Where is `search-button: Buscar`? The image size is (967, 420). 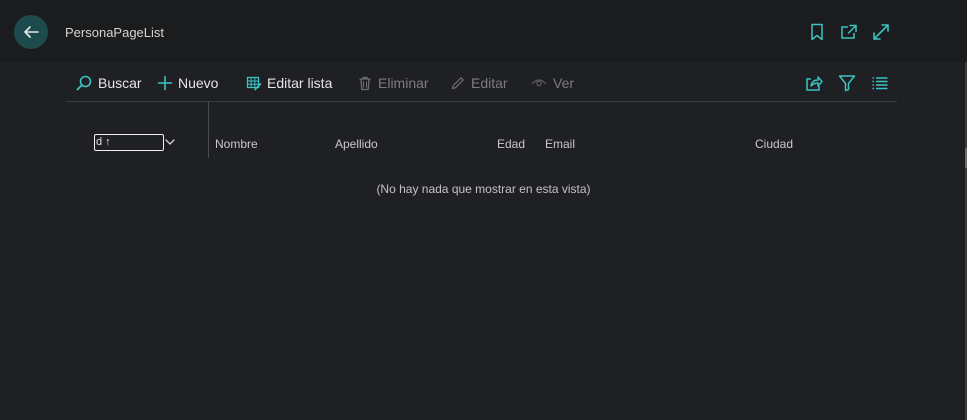
search-button: Buscar is located at coordinates (108, 83).